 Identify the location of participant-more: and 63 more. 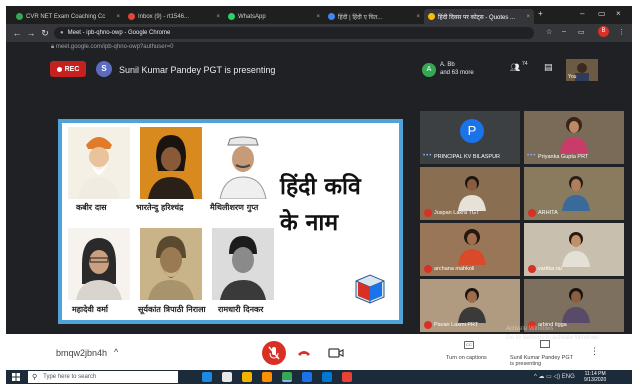
(457, 73).